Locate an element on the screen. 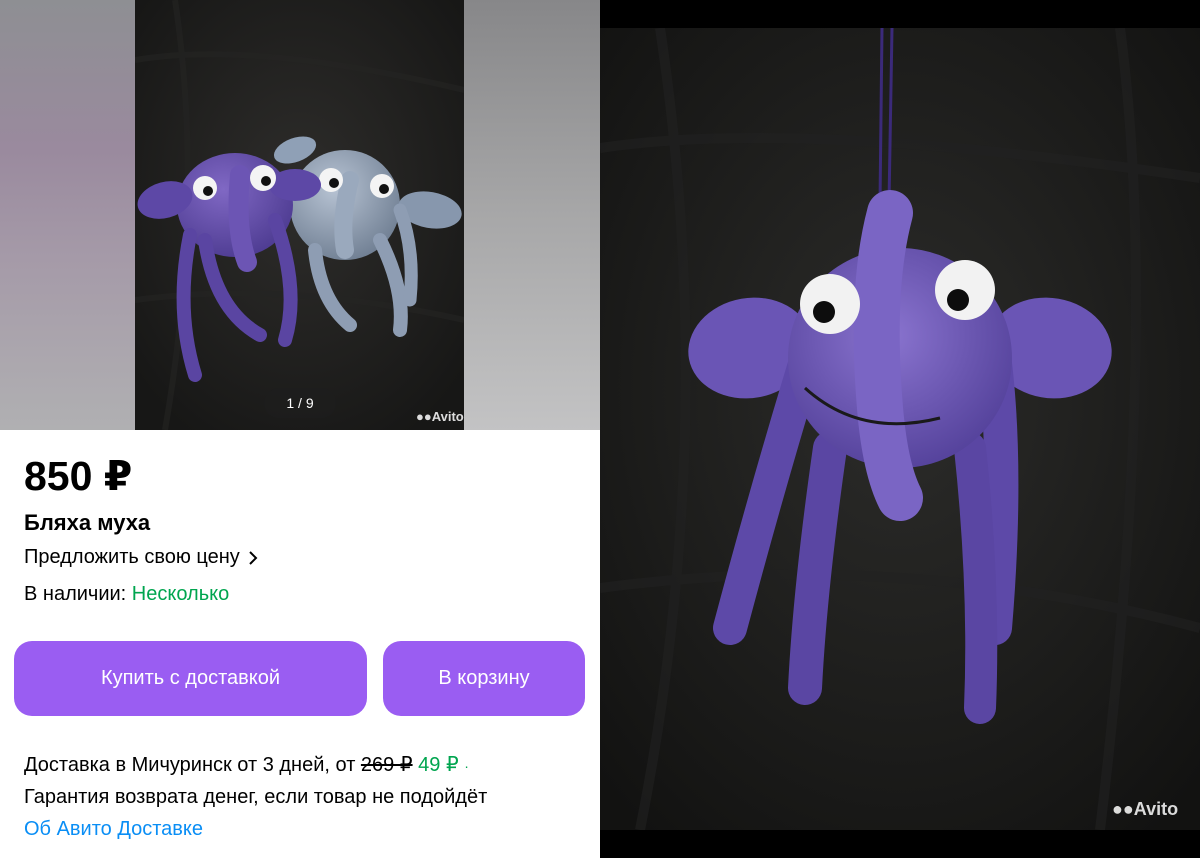 This screenshot has width=1200, height=858. avito-delivery-link: Об Авито Доставке is located at coordinates (113, 829).